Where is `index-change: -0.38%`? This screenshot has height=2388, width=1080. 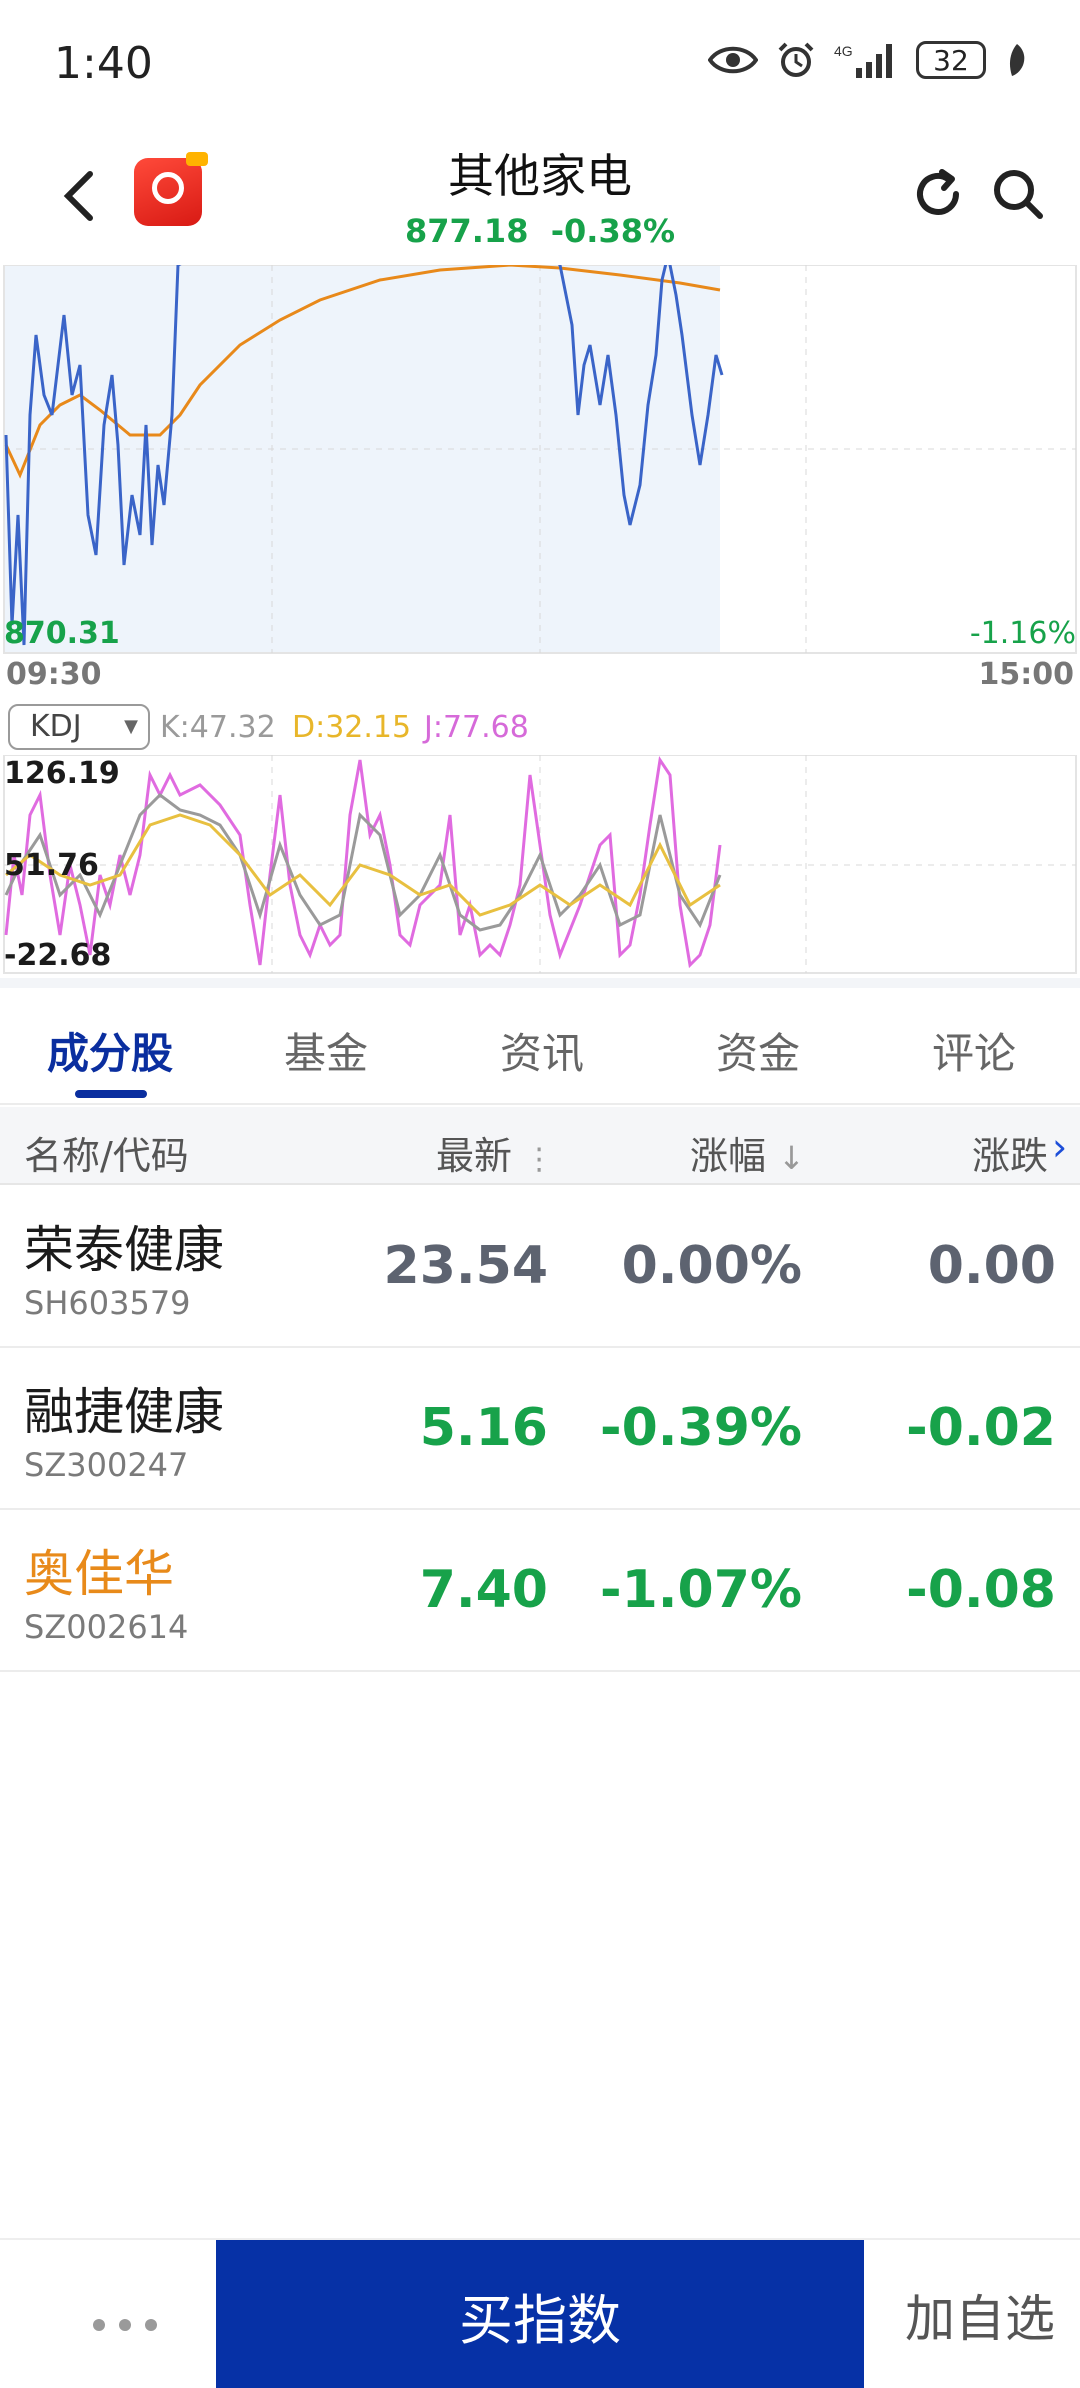 index-change: -0.38% is located at coordinates (613, 231).